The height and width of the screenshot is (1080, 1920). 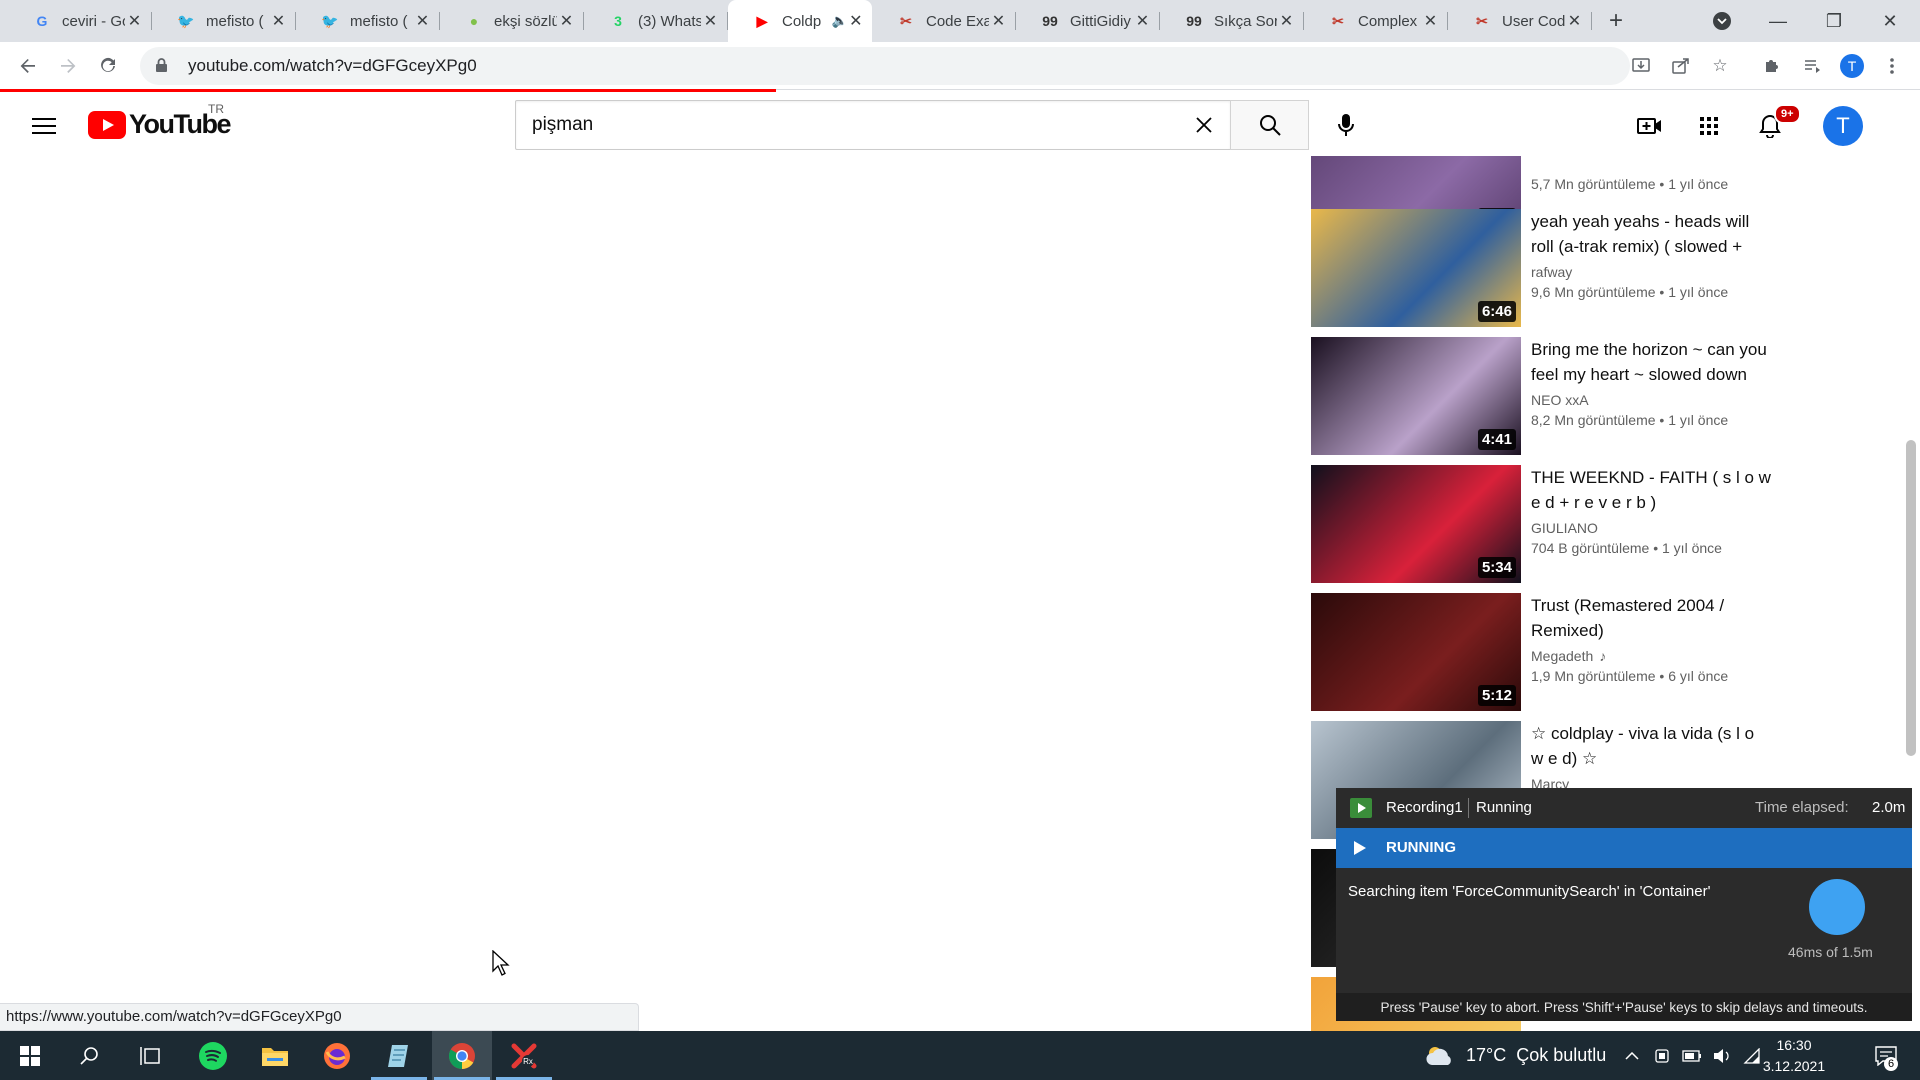 I want to click on browser-tab: ✂ Complex ✕, so click(x=1376, y=21).